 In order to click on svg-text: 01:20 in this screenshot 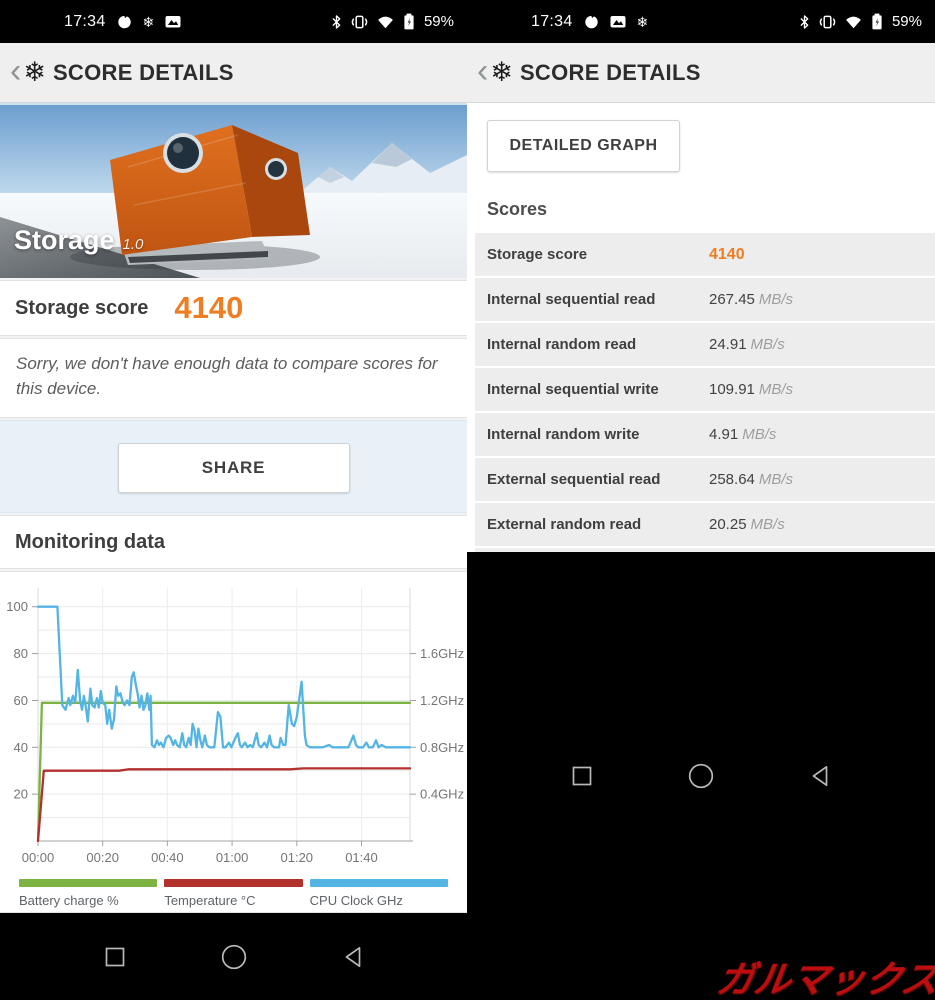, I will do `click(297, 857)`.